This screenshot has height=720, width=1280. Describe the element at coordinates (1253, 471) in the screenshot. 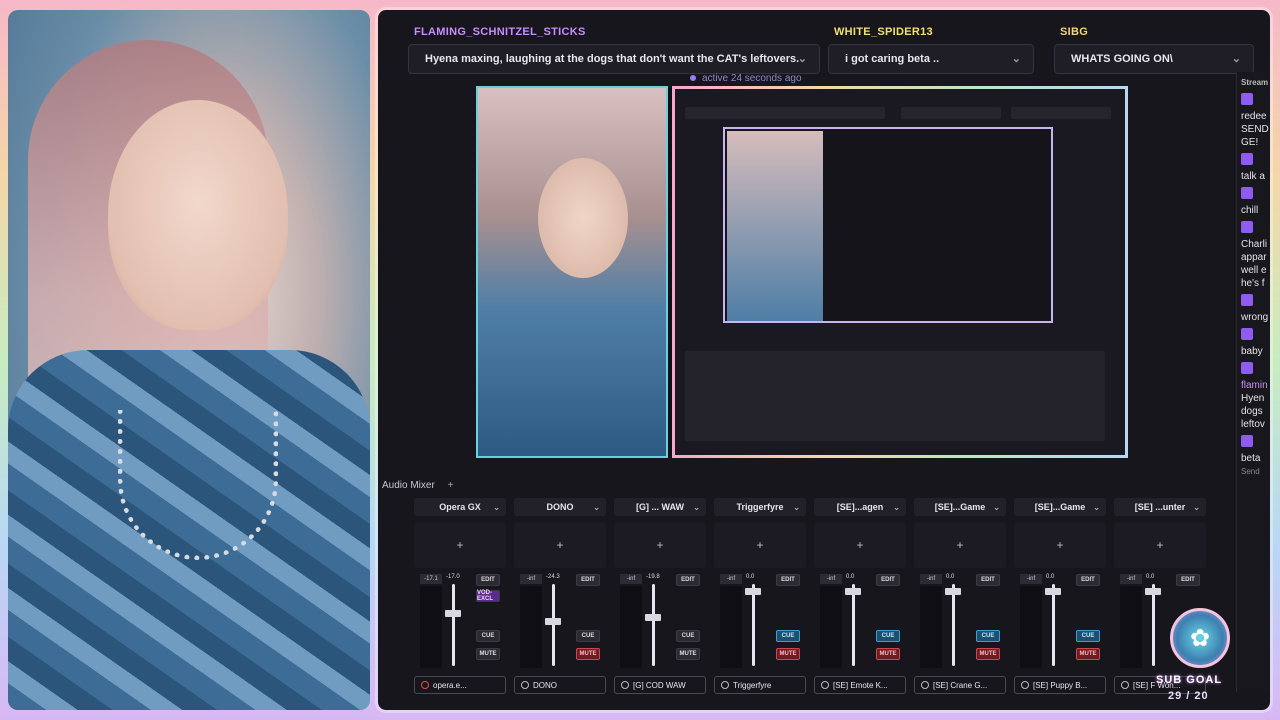

I see `chat-send-hint: Send` at that location.